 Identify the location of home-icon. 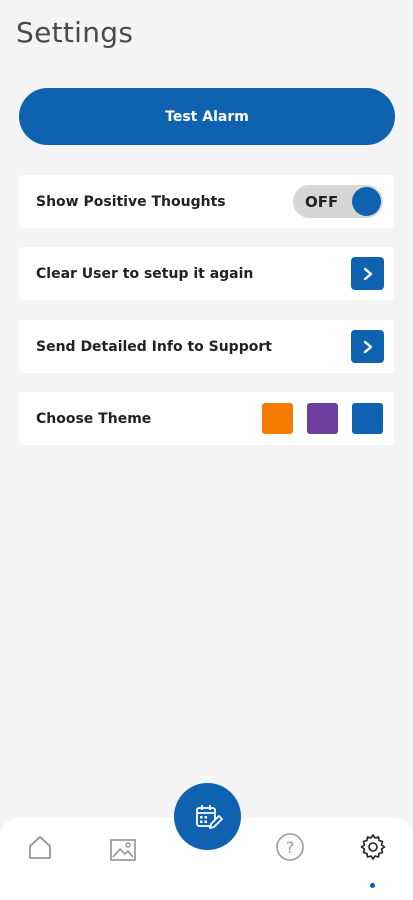
(40, 847).